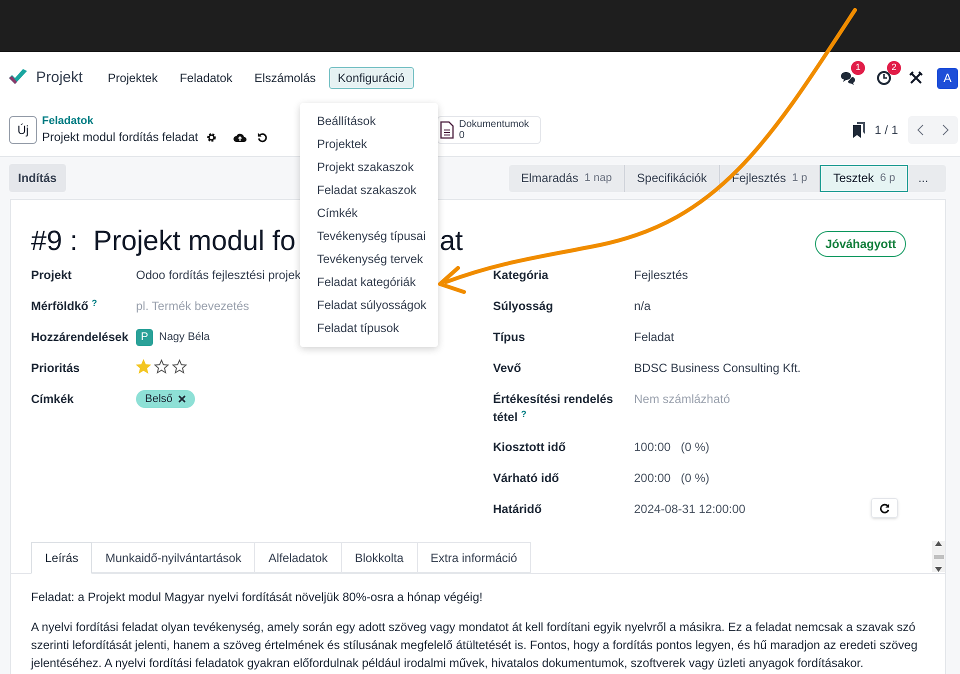  I want to click on dropdown-item: Feladat szakaszok, so click(369, 190).